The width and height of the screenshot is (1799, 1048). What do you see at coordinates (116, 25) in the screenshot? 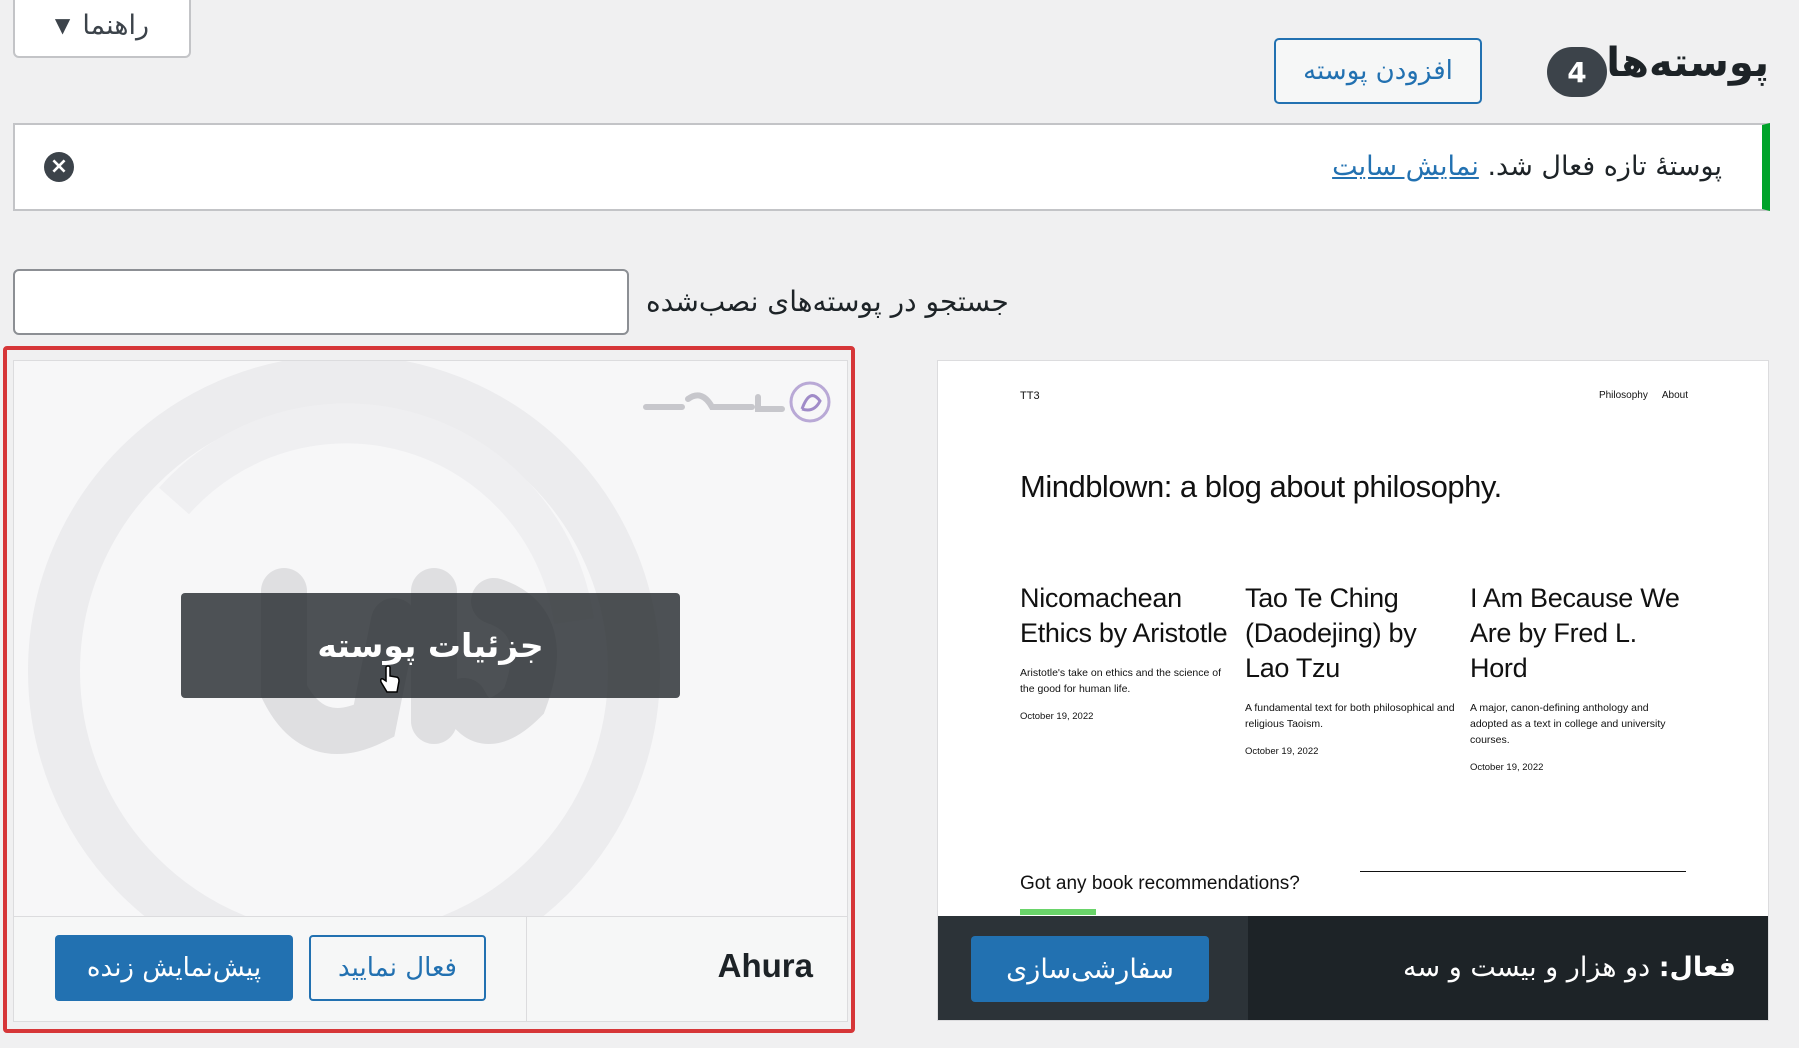
I see `help-tab-label: راهنما` at bounding box center [116, 25].